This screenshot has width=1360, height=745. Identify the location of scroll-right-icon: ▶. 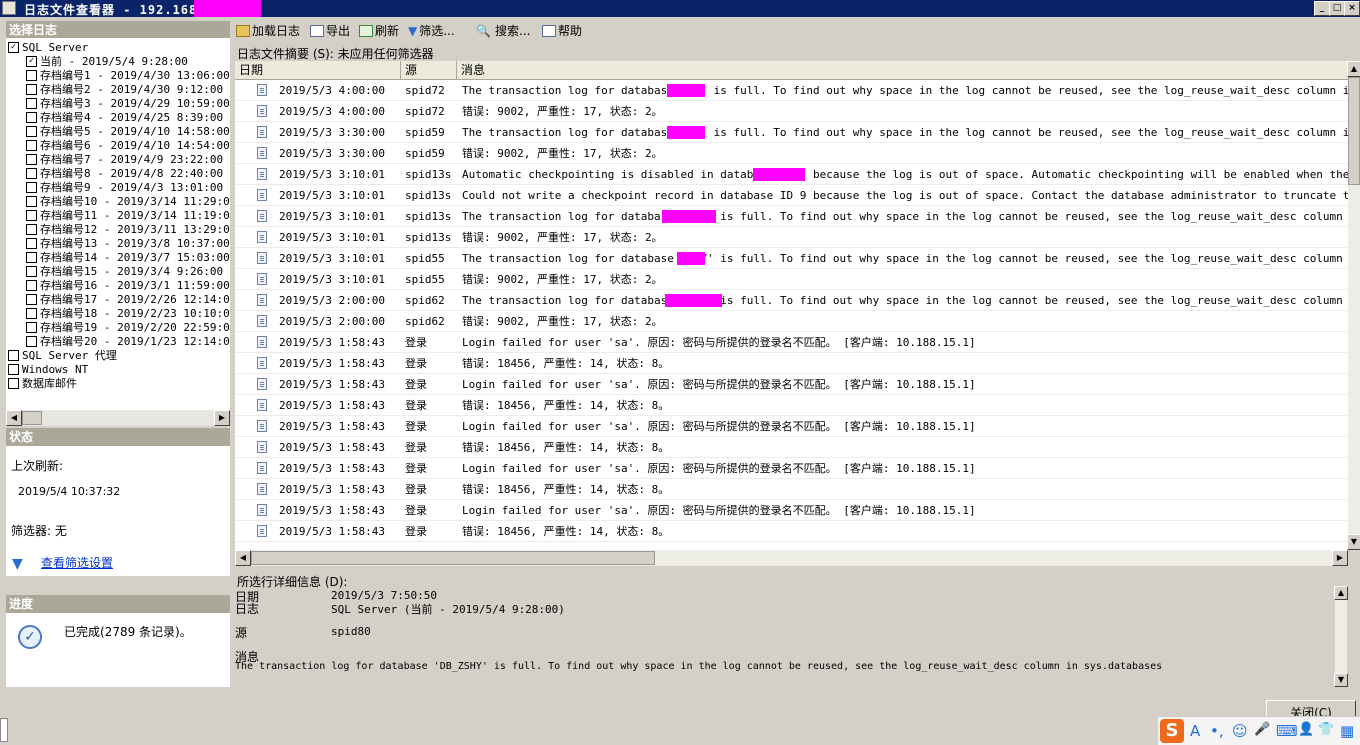
(222, 418).